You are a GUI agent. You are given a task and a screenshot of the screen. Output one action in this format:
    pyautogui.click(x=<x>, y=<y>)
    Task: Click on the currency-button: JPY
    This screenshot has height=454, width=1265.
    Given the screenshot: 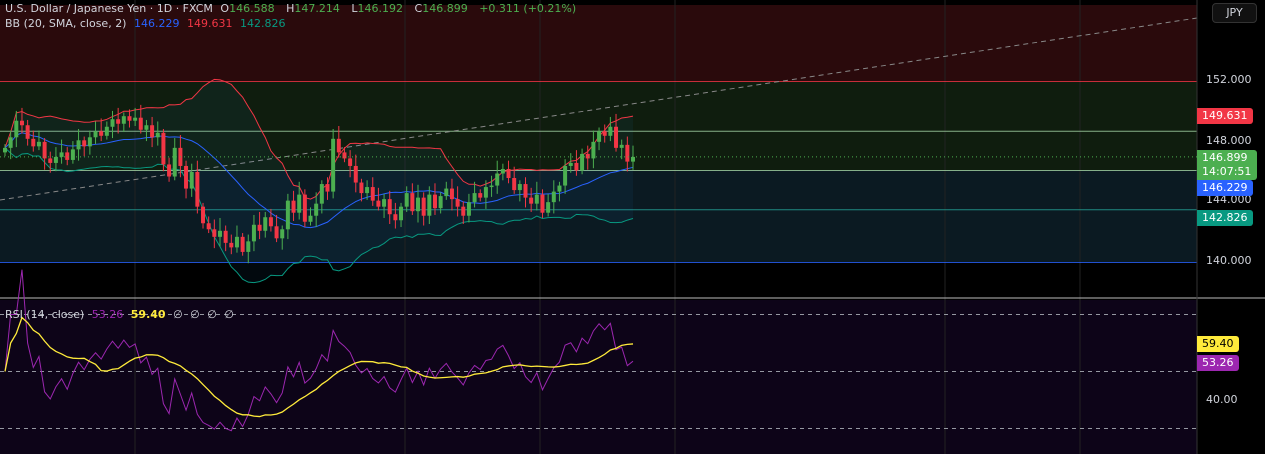 What is the action you would take?
    pyautogui.click(x=1234, y=13)
    